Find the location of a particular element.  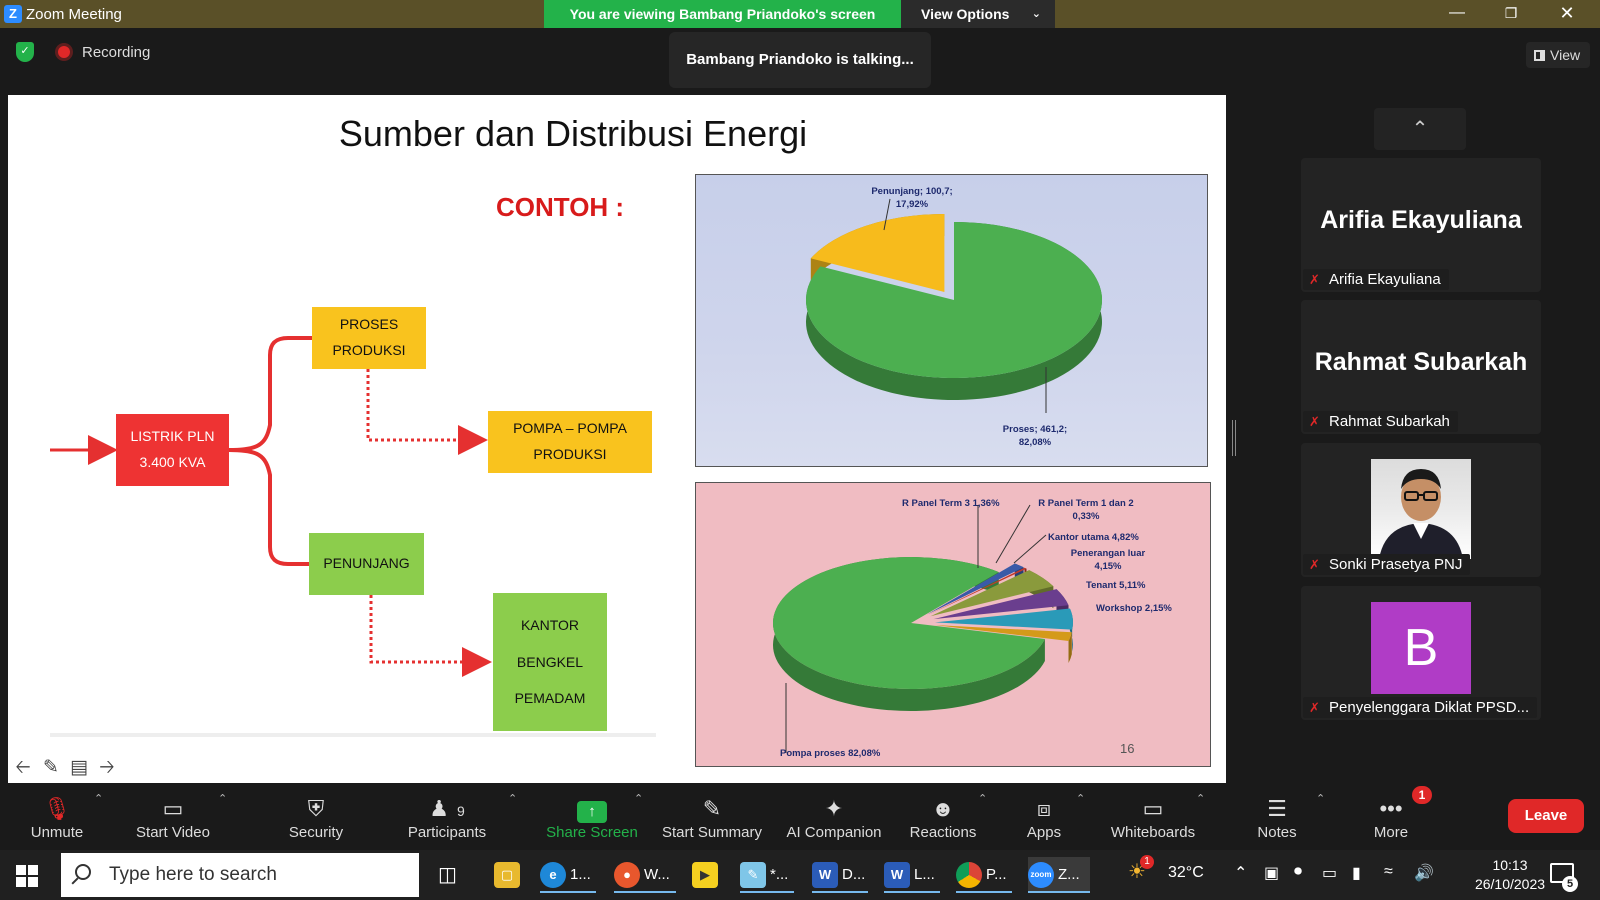

previous-slide-icon: 🡠 is located at coordinates (23, 768).